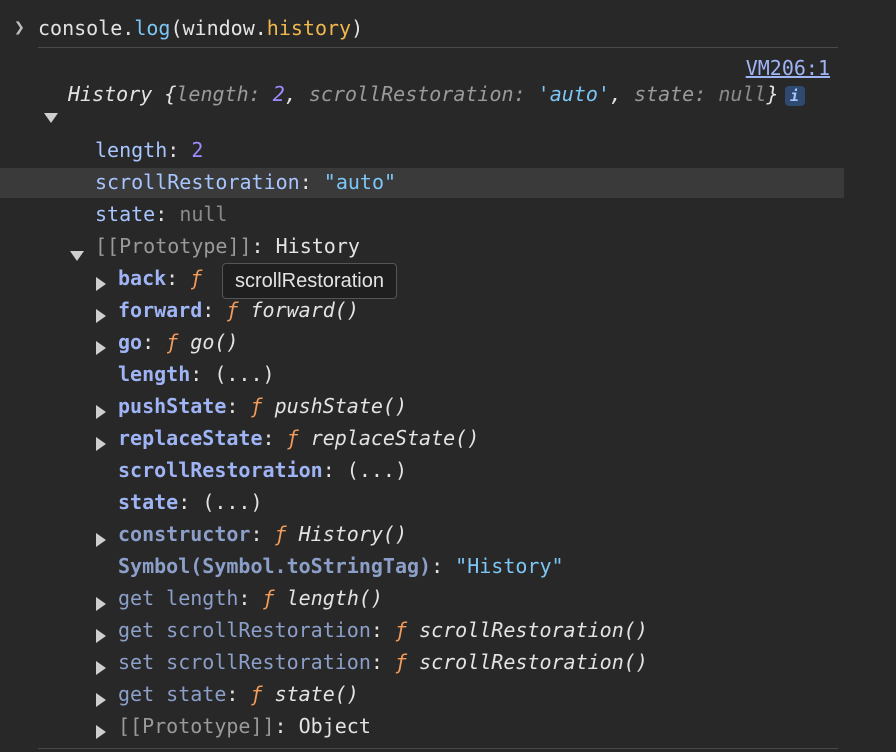 The height and width of the screenshot is (752, 896). What do you see at coordinates (214, 342) in the screenshot?
I see `item-value: go()` at bounding box center [214, 342].